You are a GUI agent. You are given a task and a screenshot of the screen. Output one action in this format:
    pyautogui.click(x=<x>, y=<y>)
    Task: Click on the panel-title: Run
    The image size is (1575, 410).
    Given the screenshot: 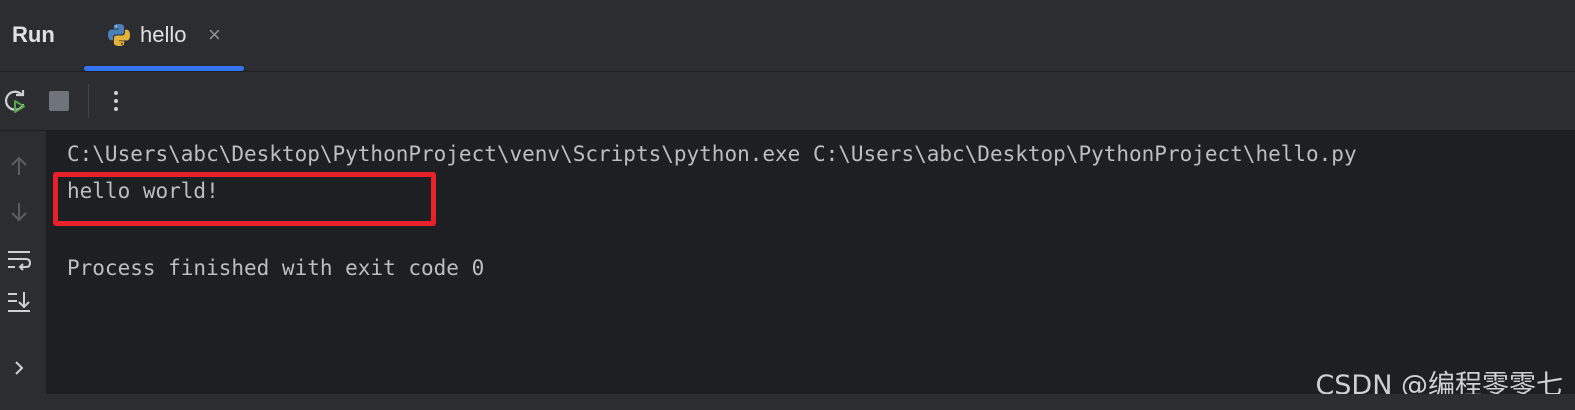 What is the action you would take?
    pyautogui.click(x=33, y=34)
    